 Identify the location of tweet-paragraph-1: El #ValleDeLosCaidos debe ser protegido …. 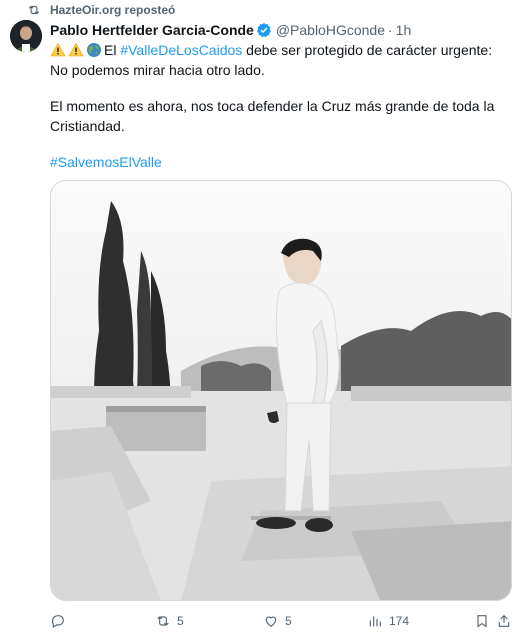
(281, 60).